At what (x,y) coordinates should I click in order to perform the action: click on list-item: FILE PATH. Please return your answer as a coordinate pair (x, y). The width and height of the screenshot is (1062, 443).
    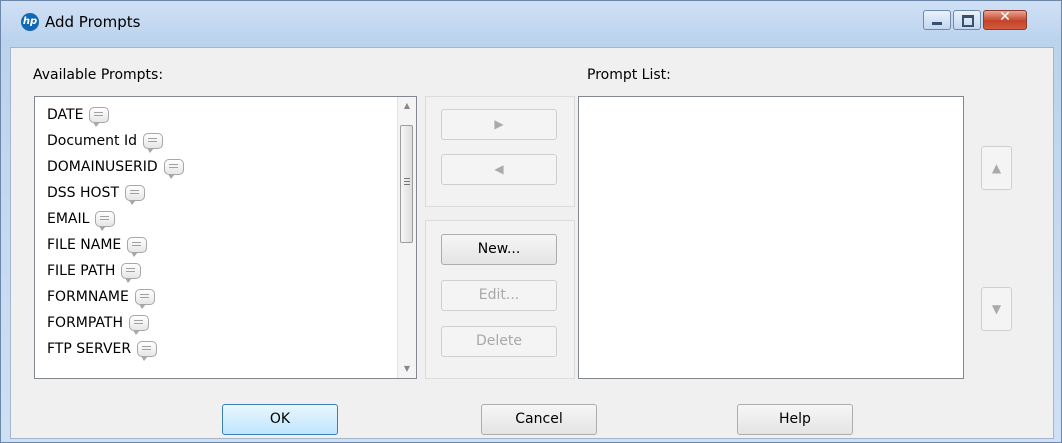
    Looking at the image, I should click on (94, 271).